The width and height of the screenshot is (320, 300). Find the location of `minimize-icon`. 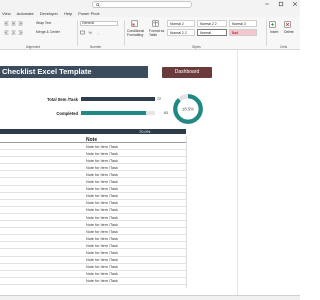

minimize-icon is located at coordinates (267, 4).